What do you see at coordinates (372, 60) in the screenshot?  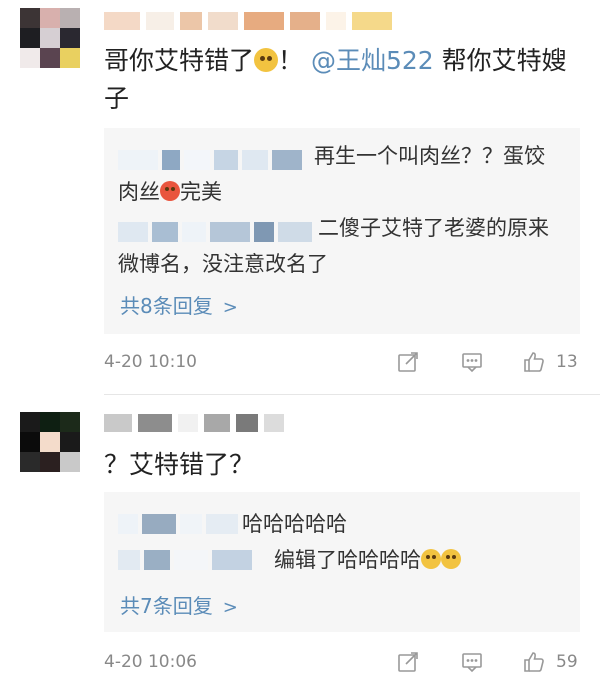 I see `mention-link: @王灿522` at bounding box center [372, 60].